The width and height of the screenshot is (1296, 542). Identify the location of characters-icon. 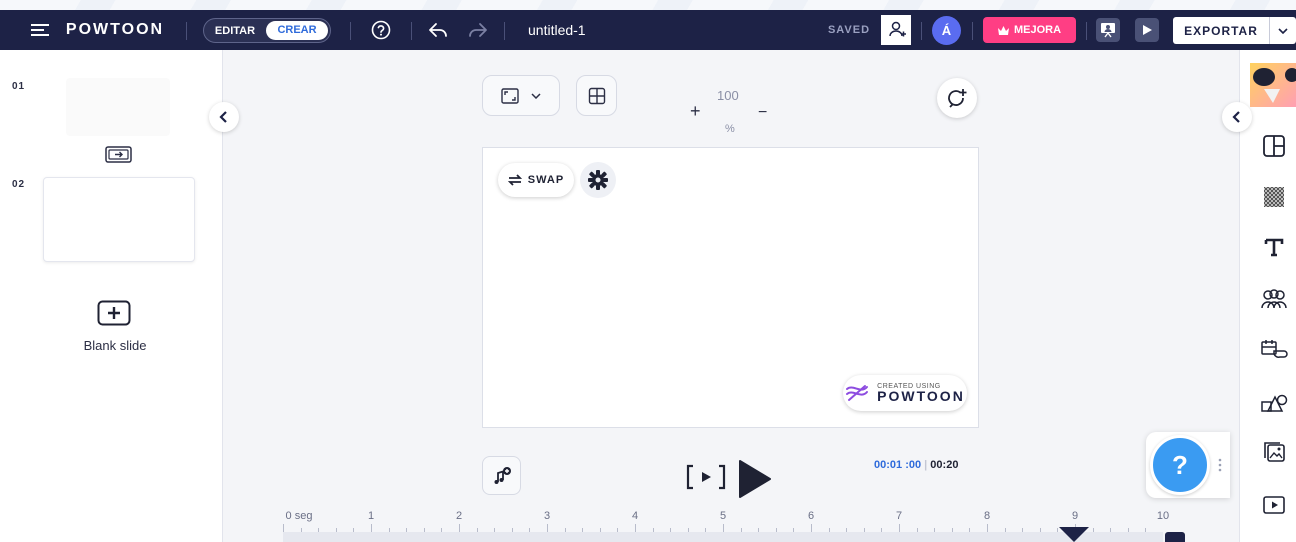
(1274, 299).